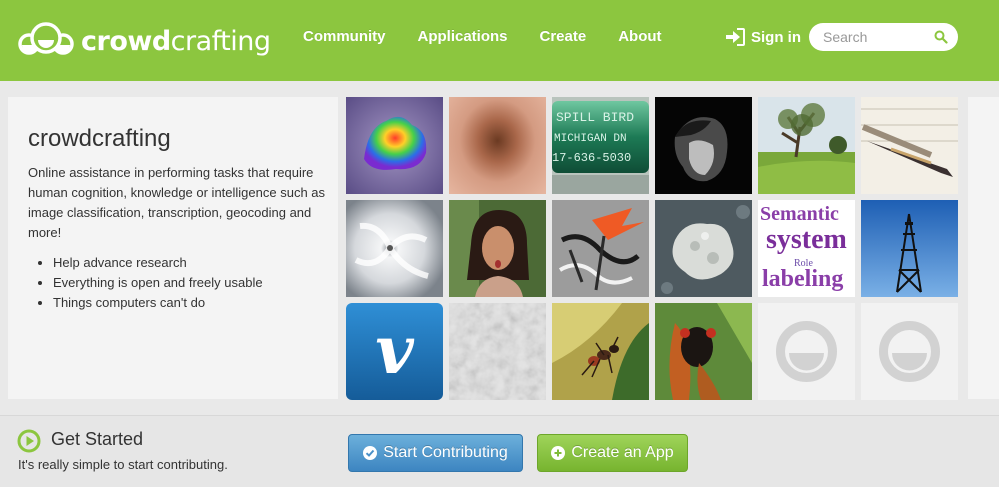 This screenshot has height=487, width=999. What do you see at coordinates (563, 36) in the screenshot?
I see `nav-create: Create` at bounding box center [563, 36].